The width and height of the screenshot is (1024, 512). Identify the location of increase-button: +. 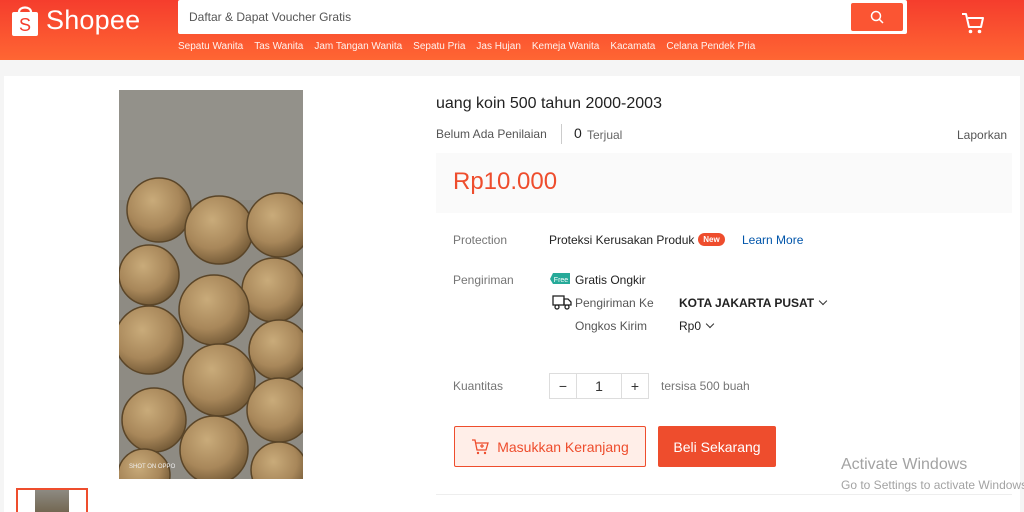
(635, 386).